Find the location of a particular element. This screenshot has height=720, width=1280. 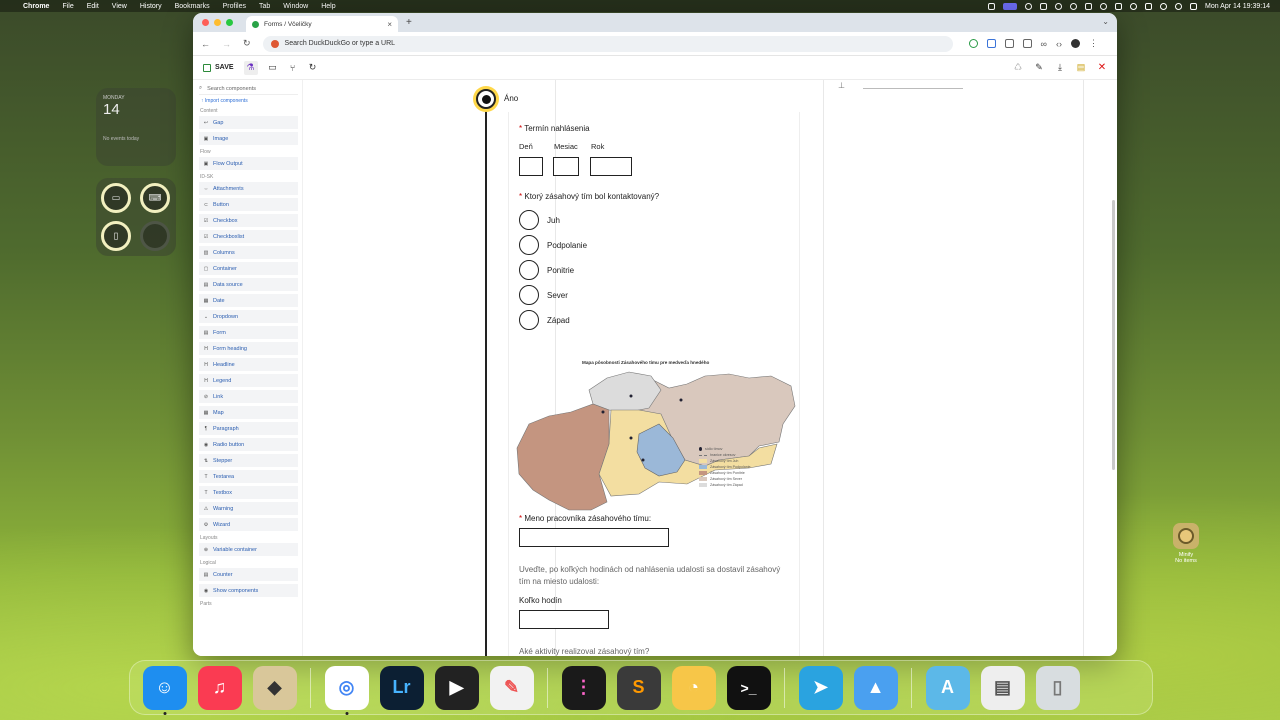

component-radio-button: ◉ Radio button is located at coordinates (248, 444).